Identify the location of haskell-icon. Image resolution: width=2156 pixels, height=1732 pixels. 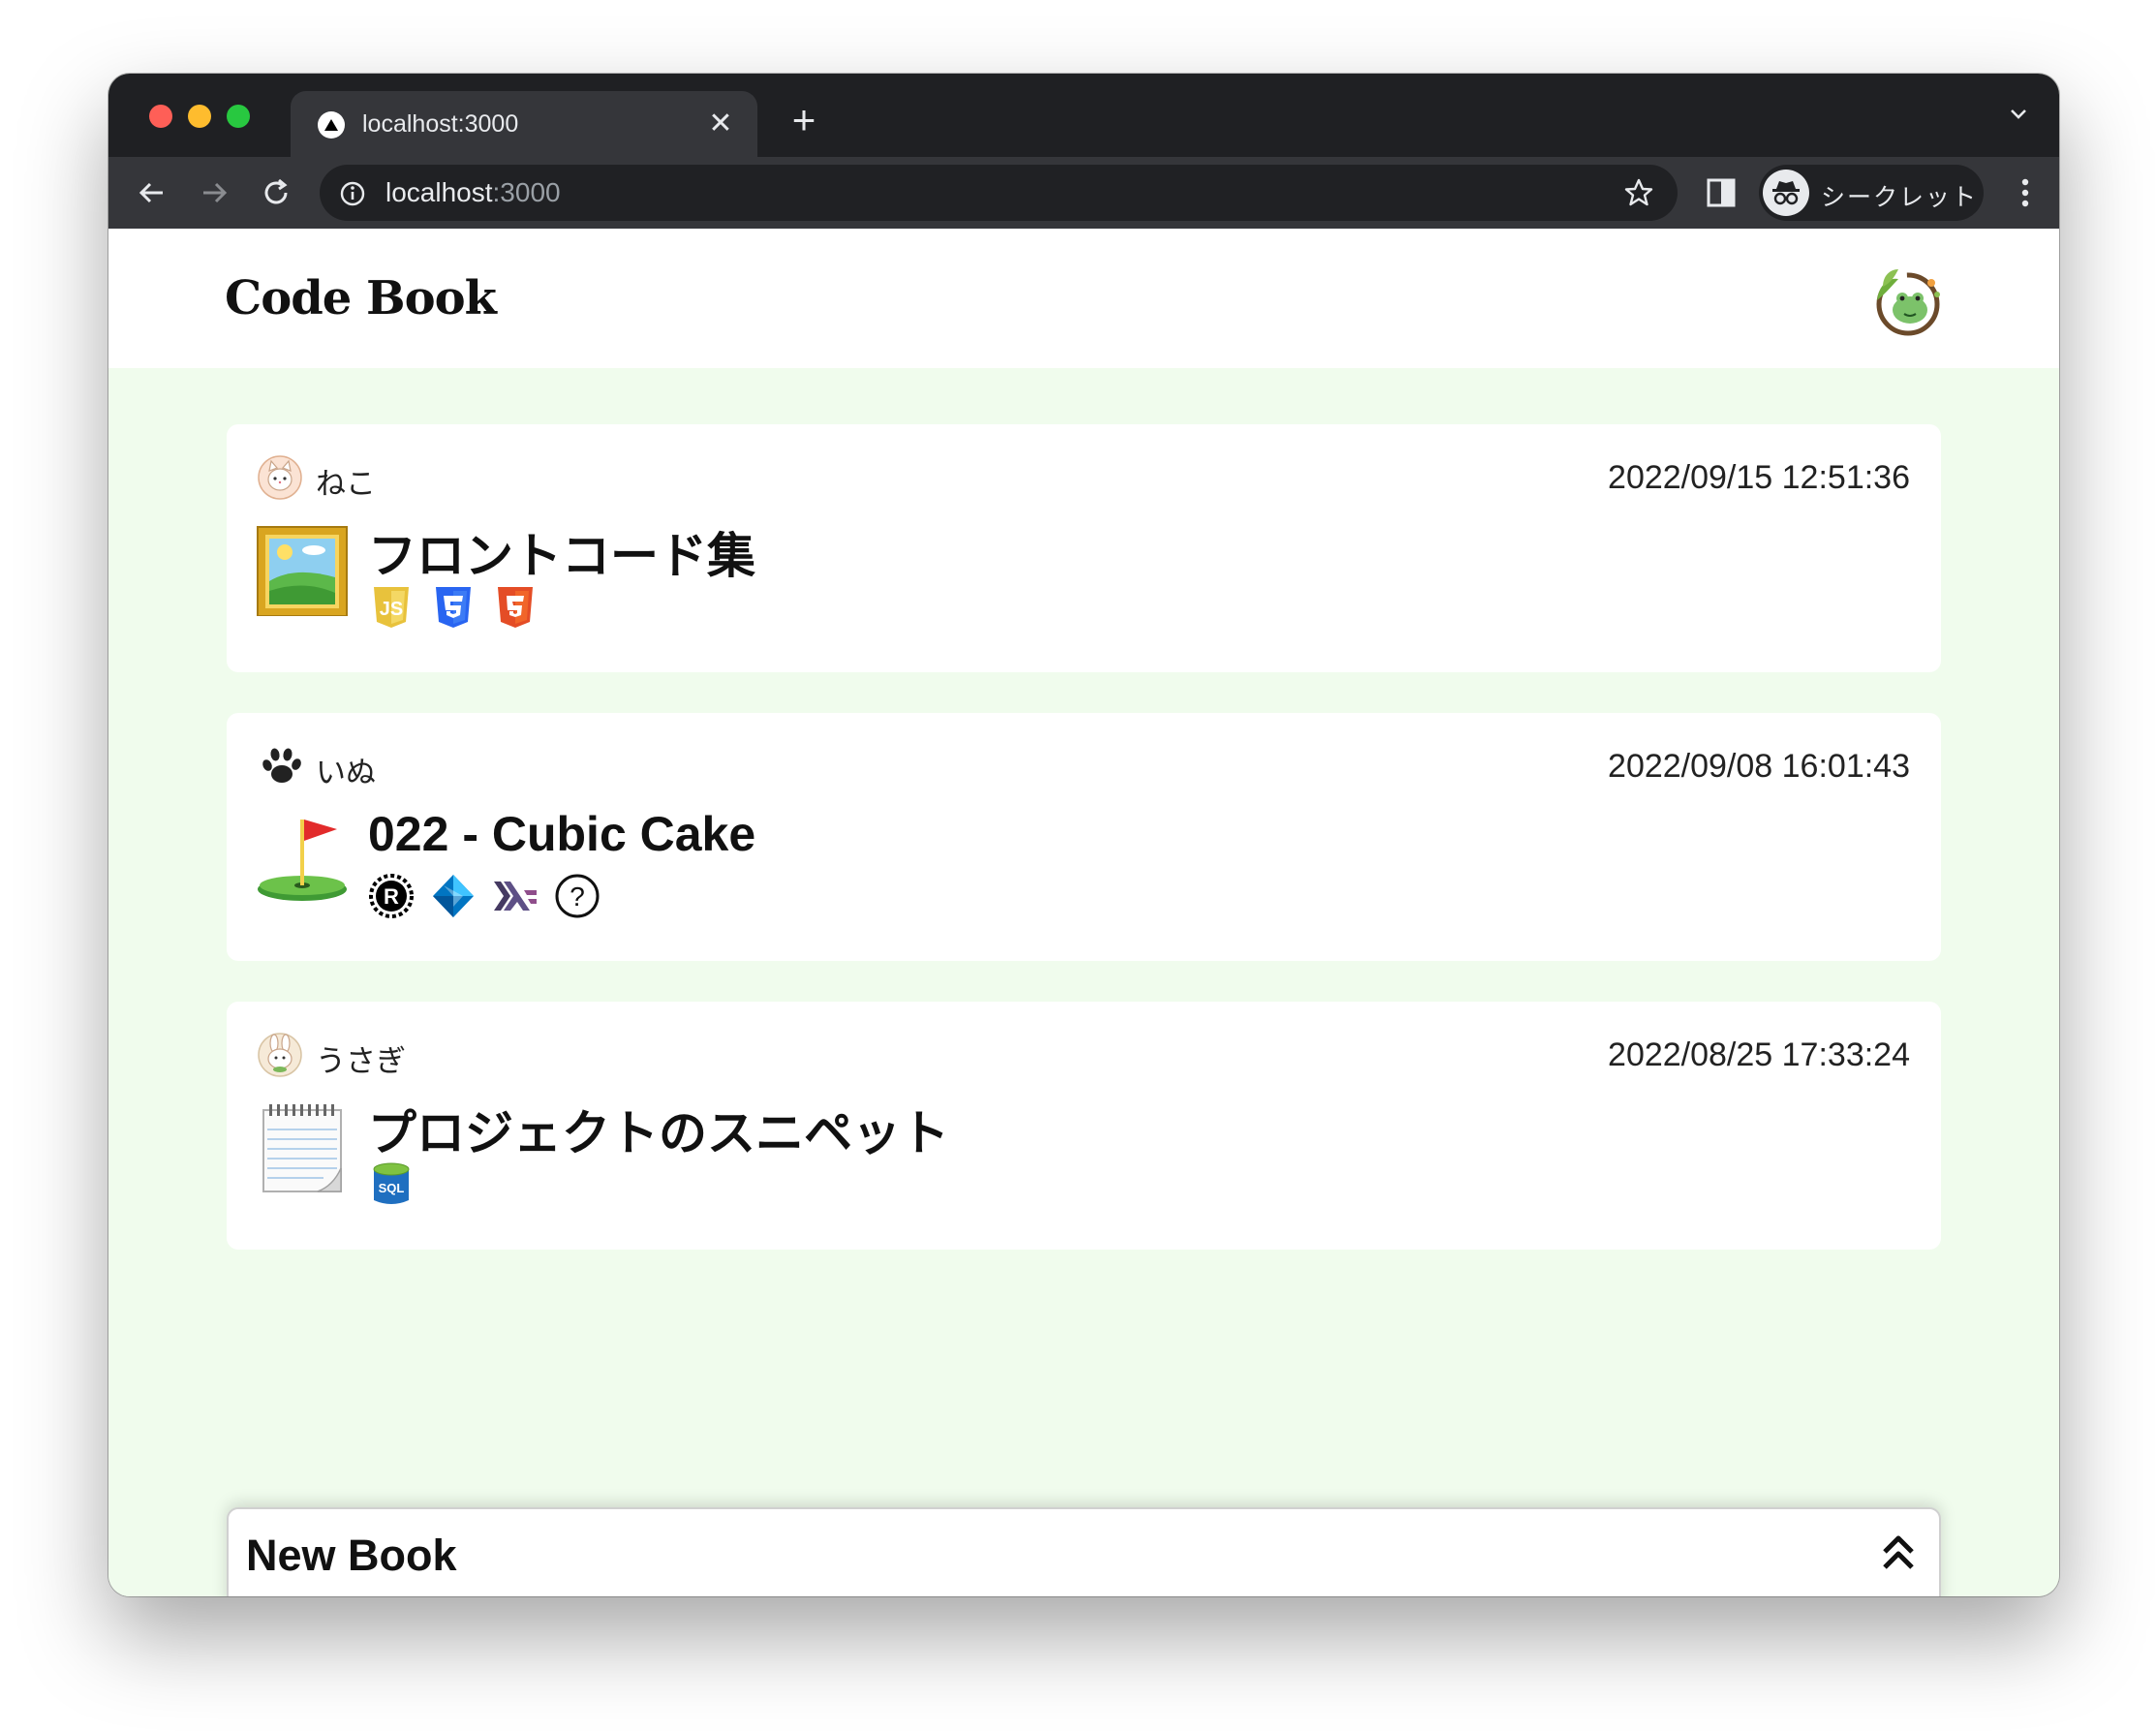
(515, 896).